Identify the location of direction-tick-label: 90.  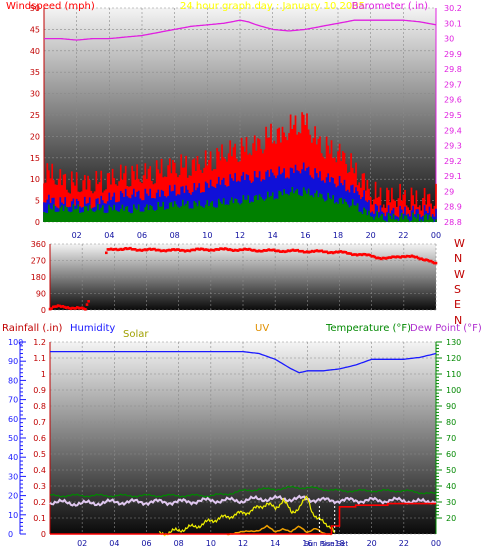
(41, 294).